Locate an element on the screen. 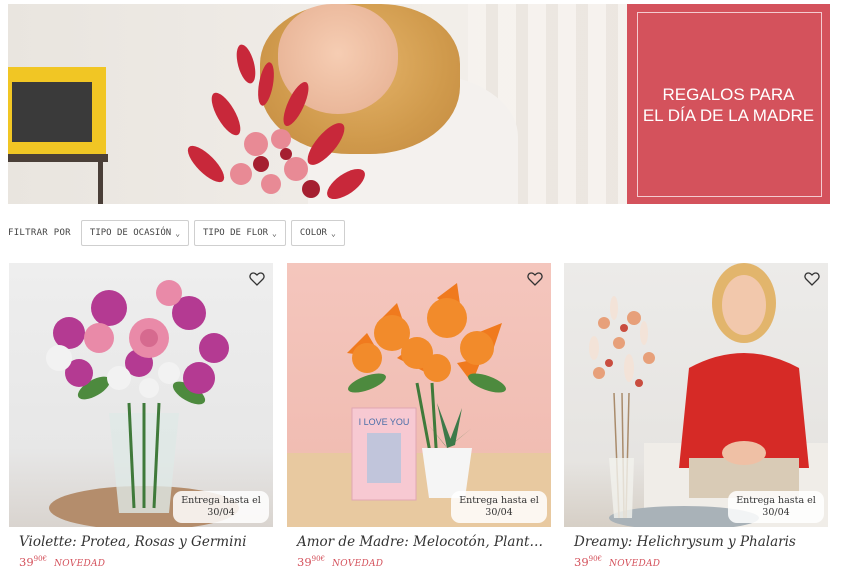  card-love-text: I LOVE YOU is located at coordinates (384, 422).